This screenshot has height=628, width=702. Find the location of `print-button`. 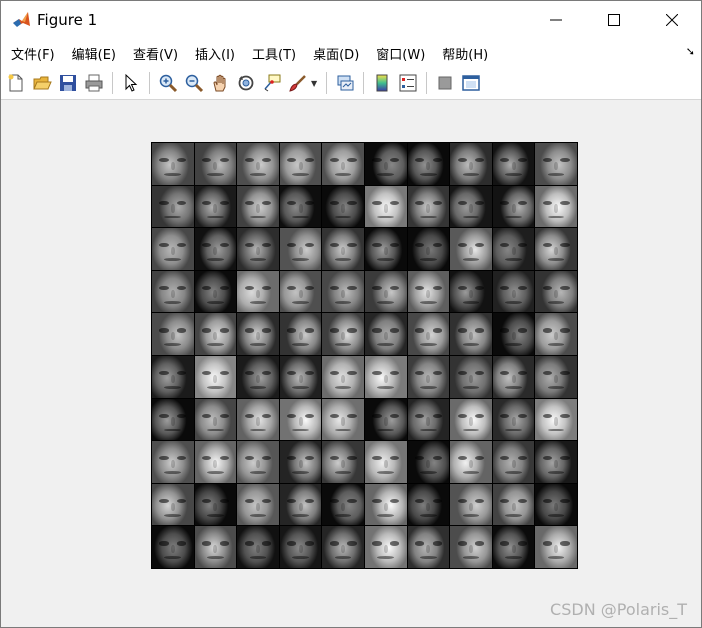

print-button is located at coordinates (94, 83).